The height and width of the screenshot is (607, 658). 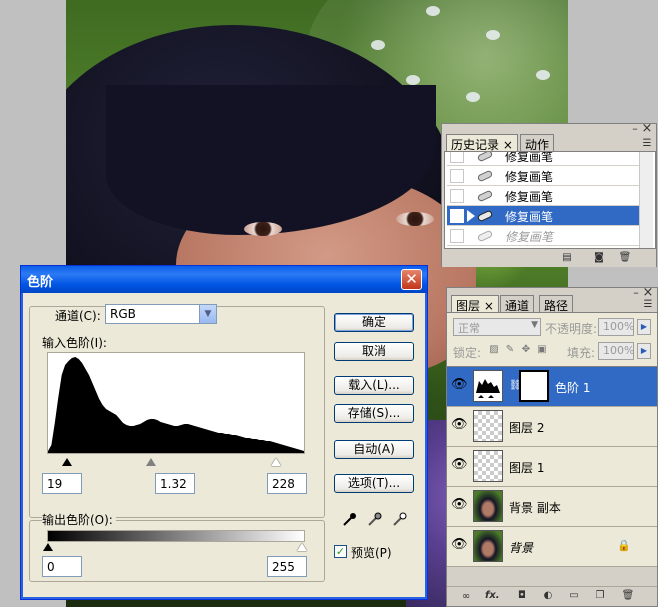 What do you see at coordinates (207, 314) in the screenshot?
I see `chevron-down-icon: ▼` at bounding box center [207, 314].